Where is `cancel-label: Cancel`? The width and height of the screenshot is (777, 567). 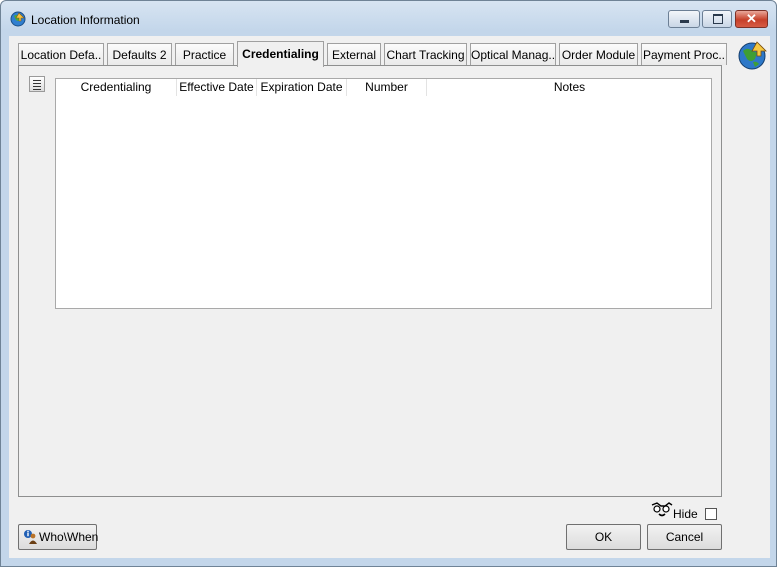 cancel-label: Cancel is located at coordinates (684, 537).